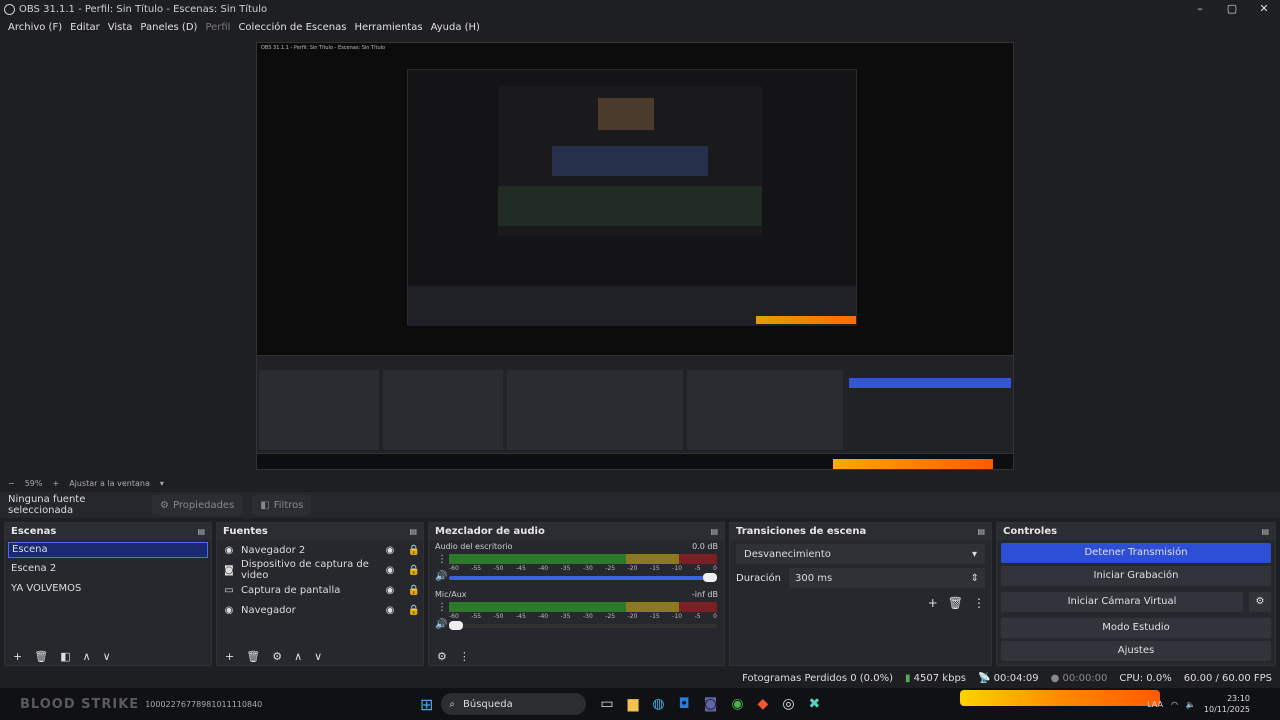 Image resolution: width=1280 pixels, height=720 pixels. Describe the element at coordinates (320, 570) in the screenshot. I see `source-item: ◙ Dispositivo de captura de video ◉ 🔒` at that location.